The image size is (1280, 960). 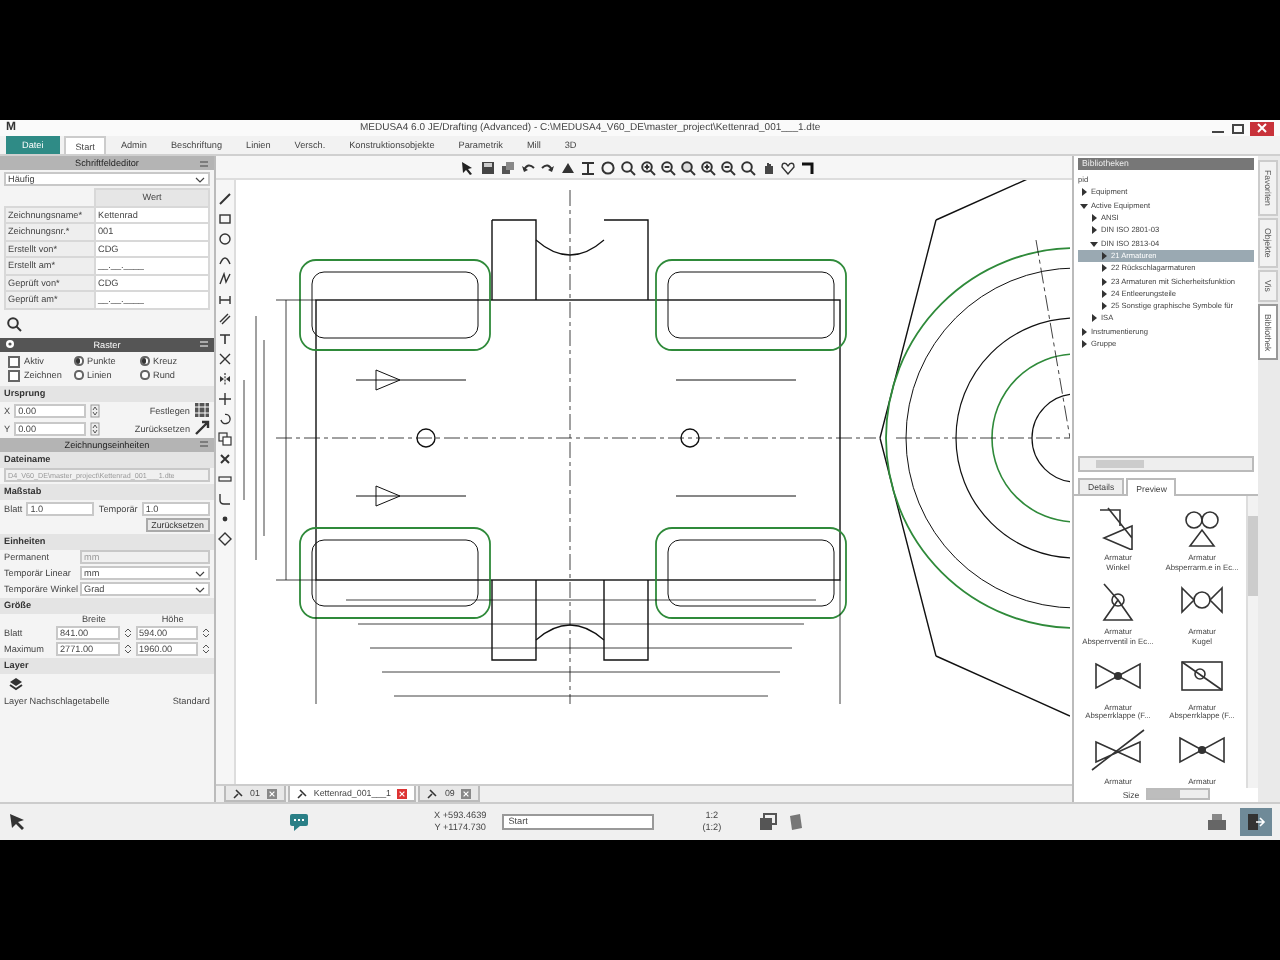 I want to click on copy-tool-icon, so click(x=225, y=439).